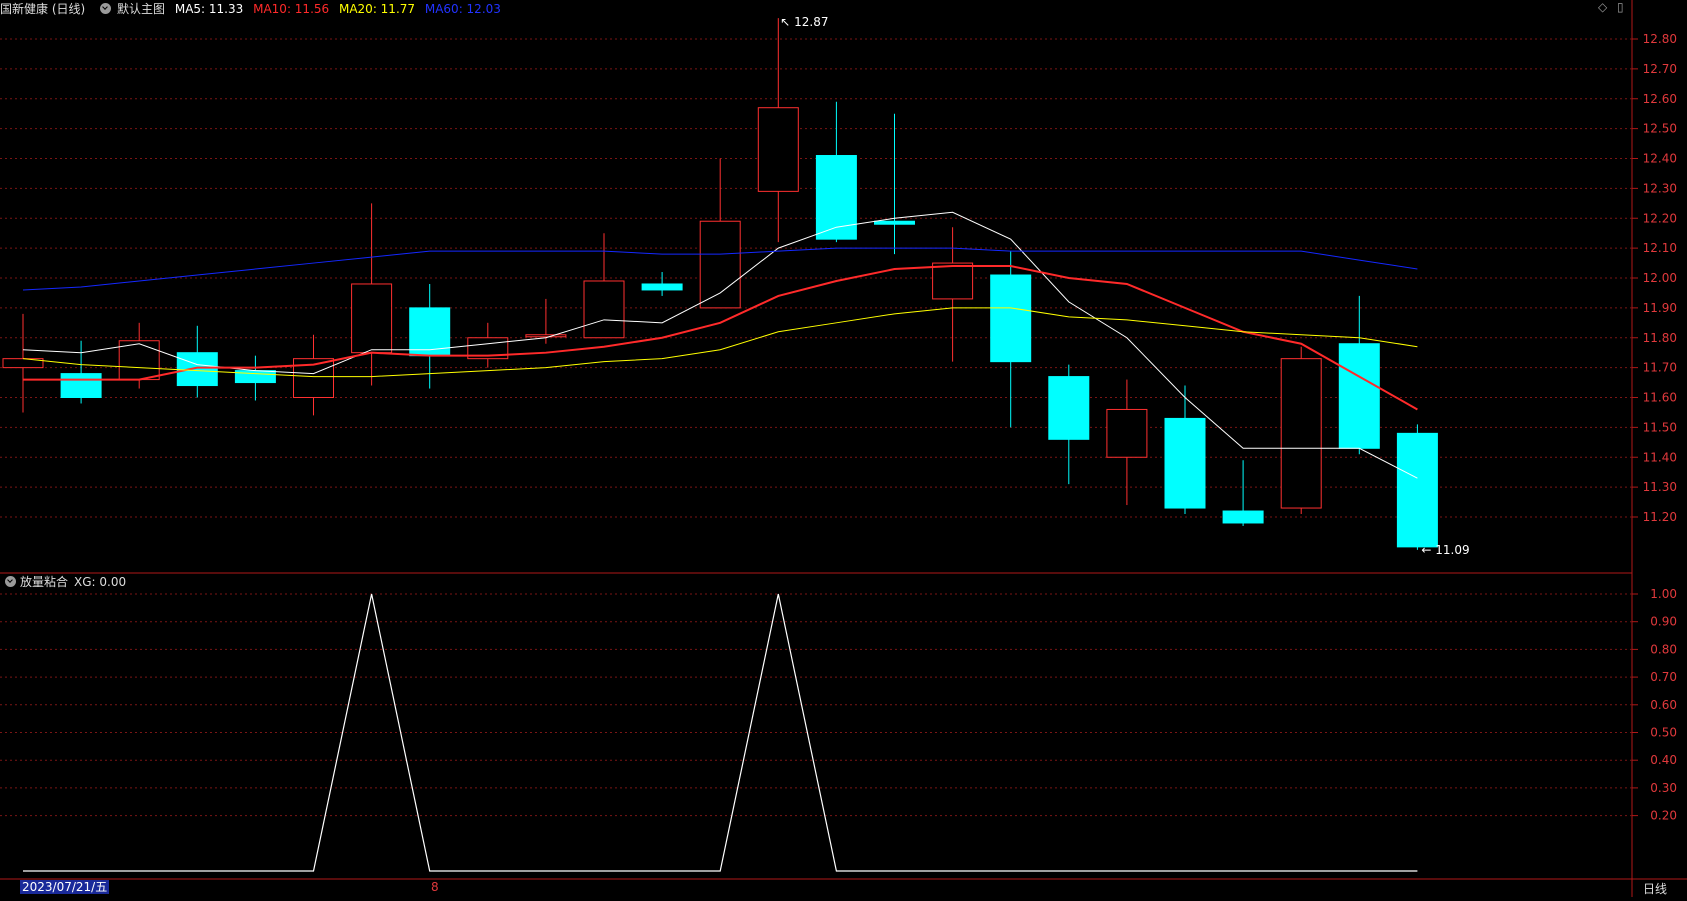 Image resolution: width=1687 pixels, height=901 pixels. I want to click on high-annotation: ↖ 12.87, so click(804, 22).